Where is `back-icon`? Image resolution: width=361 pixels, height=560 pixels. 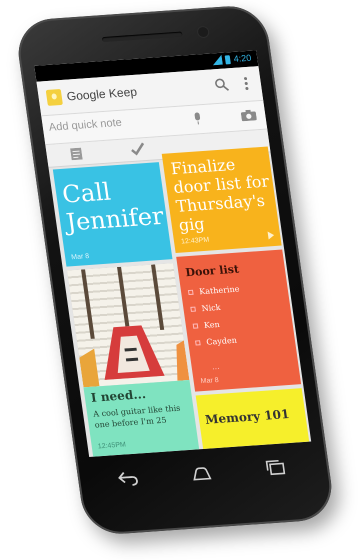 back-icon is located at coordinates (127, 478).